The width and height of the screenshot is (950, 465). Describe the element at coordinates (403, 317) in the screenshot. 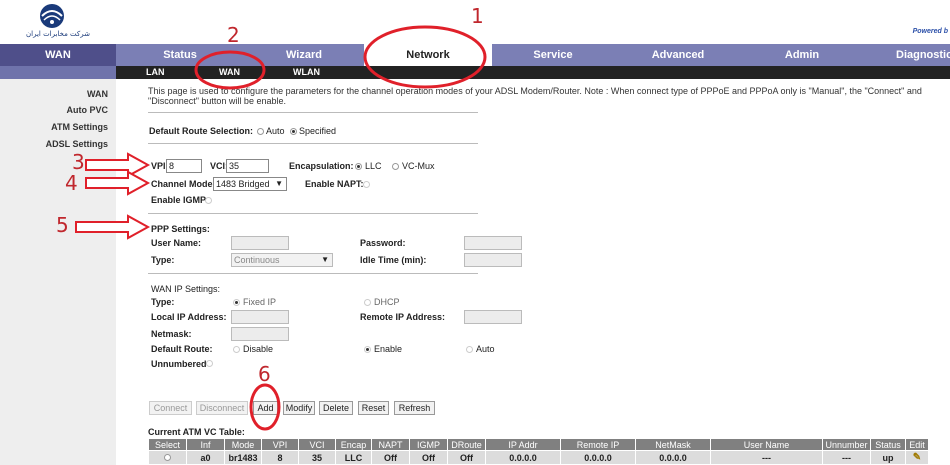

I see `remote-ip-label: Remote IP Address:` at that location.